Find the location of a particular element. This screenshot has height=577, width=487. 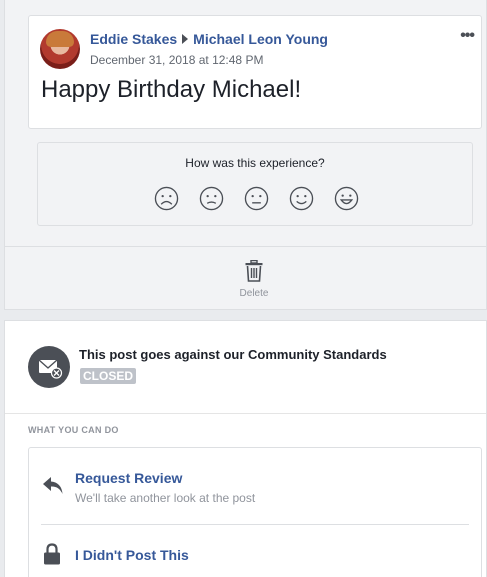

hidden-message-icon is located at coordinates (49, 367).